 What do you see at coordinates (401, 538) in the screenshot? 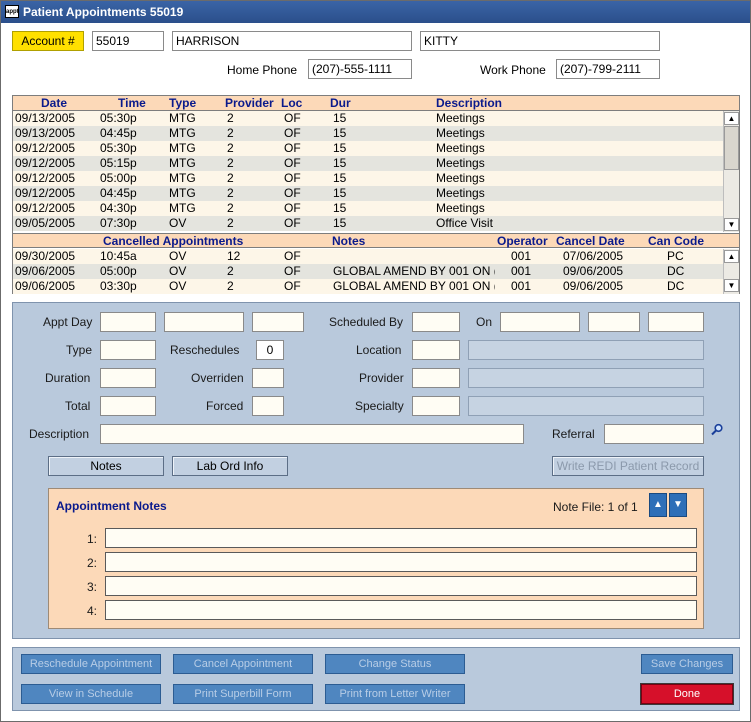
I see `note-line-1-field` at bounding box center [401, 538].